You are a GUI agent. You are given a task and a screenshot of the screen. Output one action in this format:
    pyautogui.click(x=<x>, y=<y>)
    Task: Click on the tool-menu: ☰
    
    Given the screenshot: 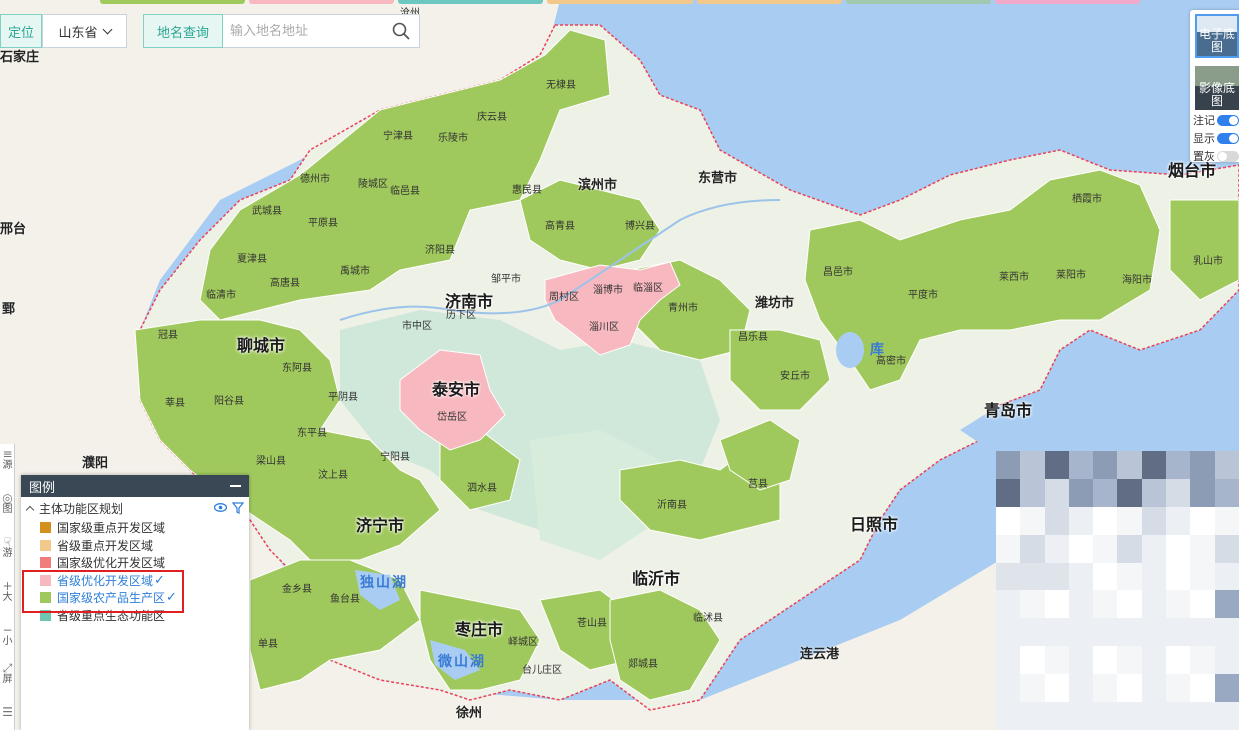 What is the action you would take?
    pyautogui.click(x=7, y=712)
    